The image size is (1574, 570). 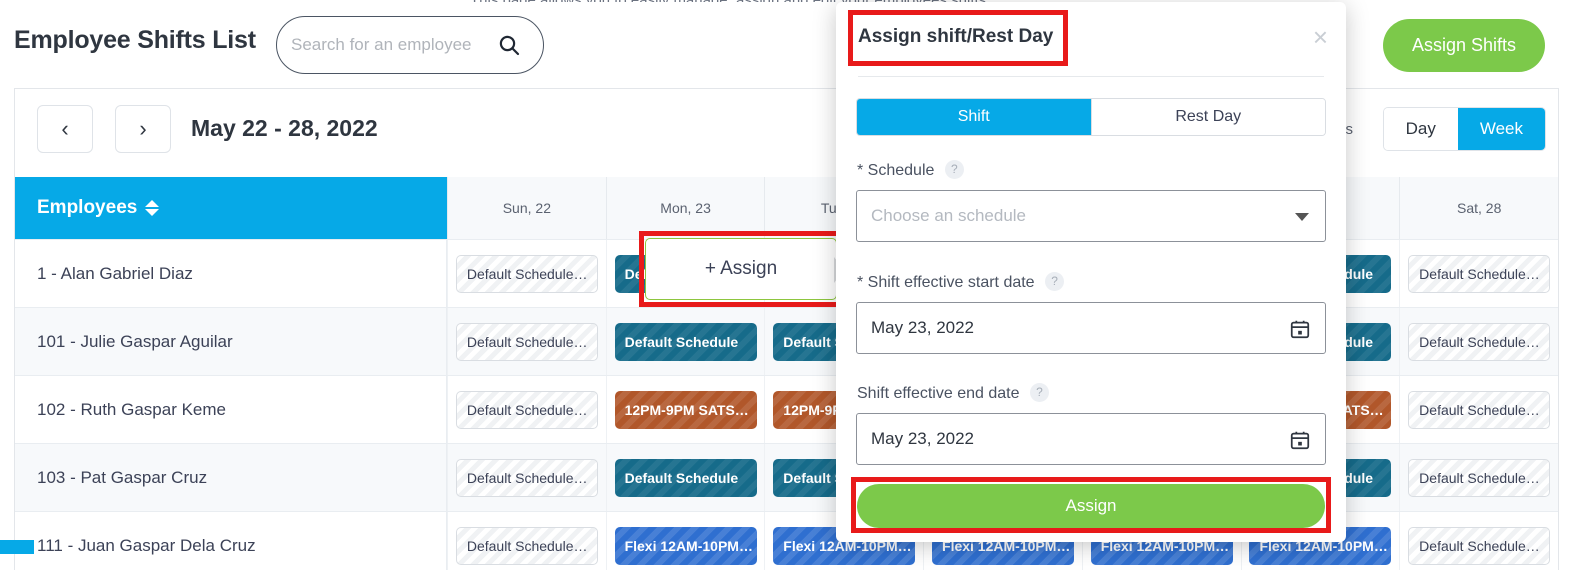 I want to click on prev-week-button: ‹, so click(x=65, y=129).